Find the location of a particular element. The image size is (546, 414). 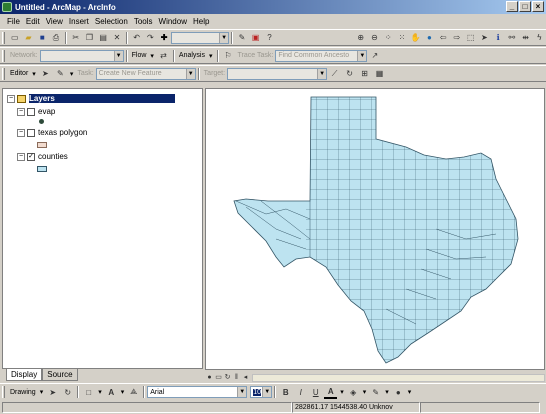

select-features-icon: ⬚ is located at coordinates (471, 37).